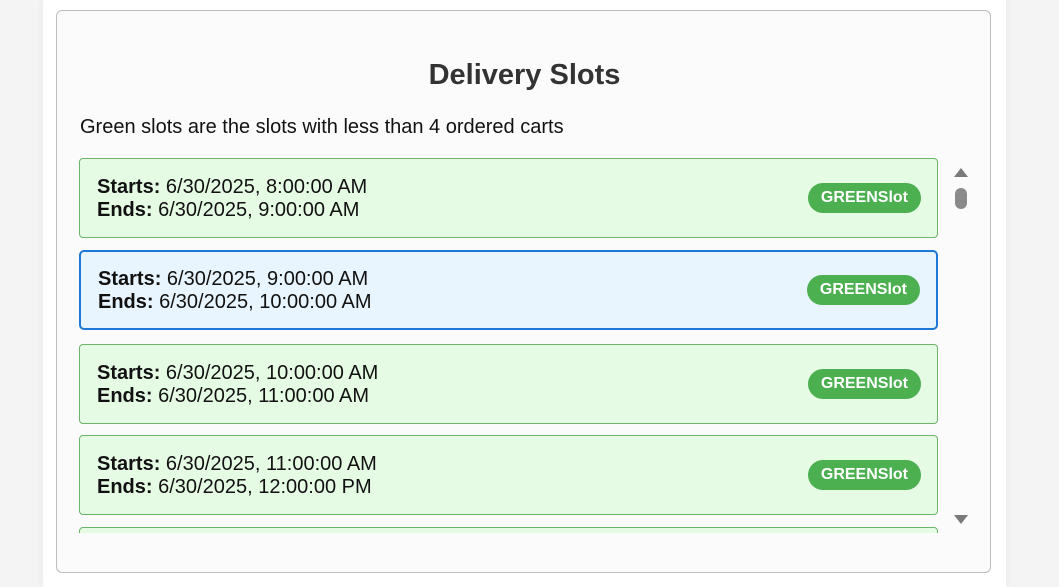 The width and height of the screenshot is (1059, 587). I want to click on slot-start-time: 6/30/2025, 8:00:00 AM, so click(266, 187).